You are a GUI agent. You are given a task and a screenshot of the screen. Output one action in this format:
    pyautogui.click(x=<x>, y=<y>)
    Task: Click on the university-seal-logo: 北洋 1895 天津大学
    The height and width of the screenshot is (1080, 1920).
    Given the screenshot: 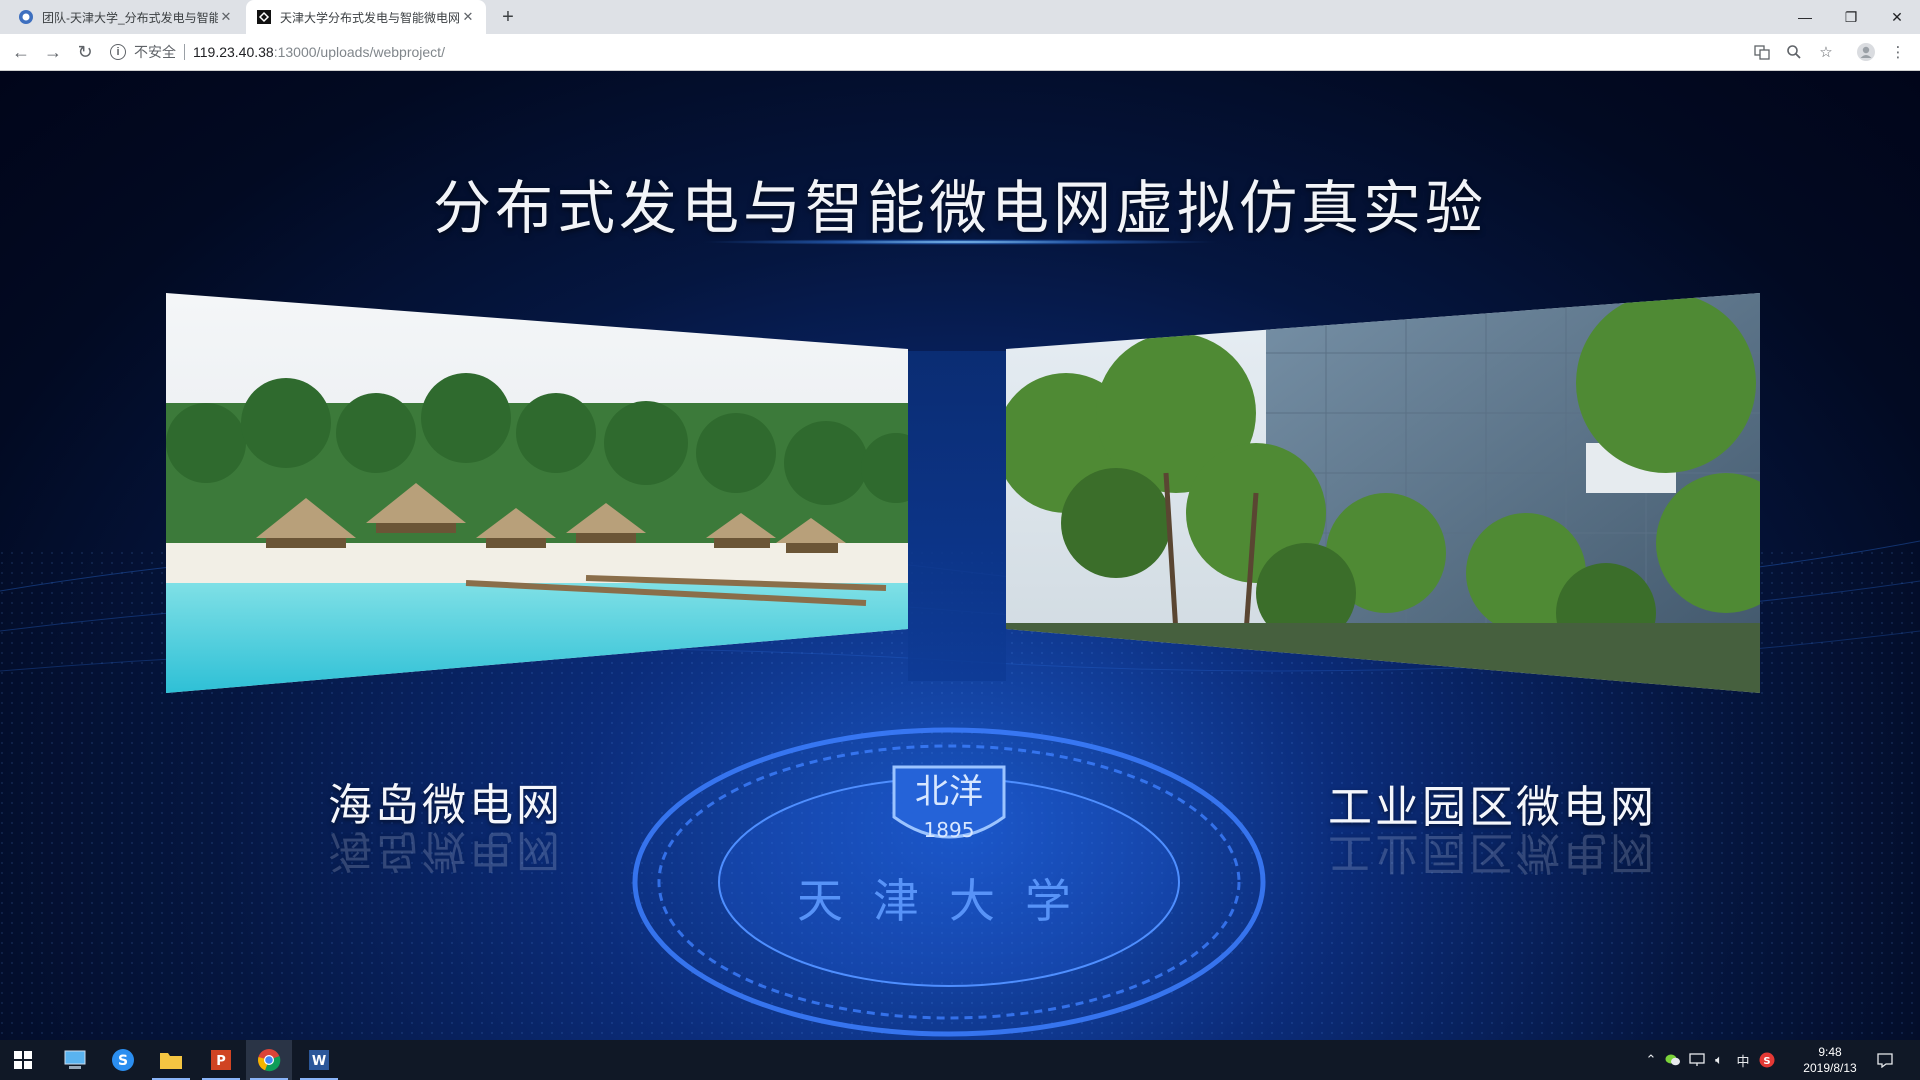 What is the action you would take?
    pyautogui.click(x=949, y=882)
    